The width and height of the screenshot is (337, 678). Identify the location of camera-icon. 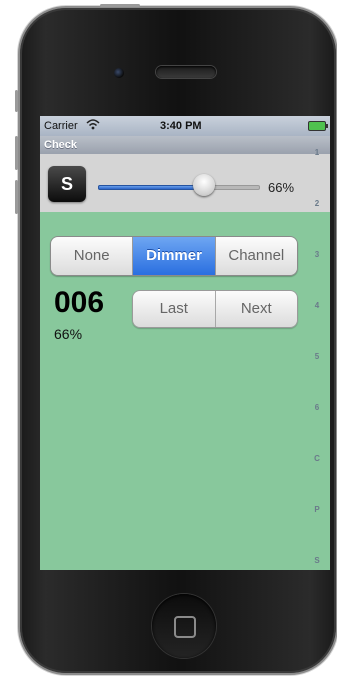
(119, 73).